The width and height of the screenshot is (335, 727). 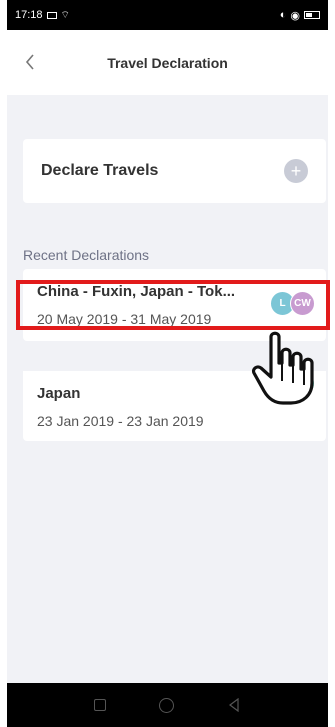 I want to click on status-right: ◐ ◉, so click(x=300, y=15).